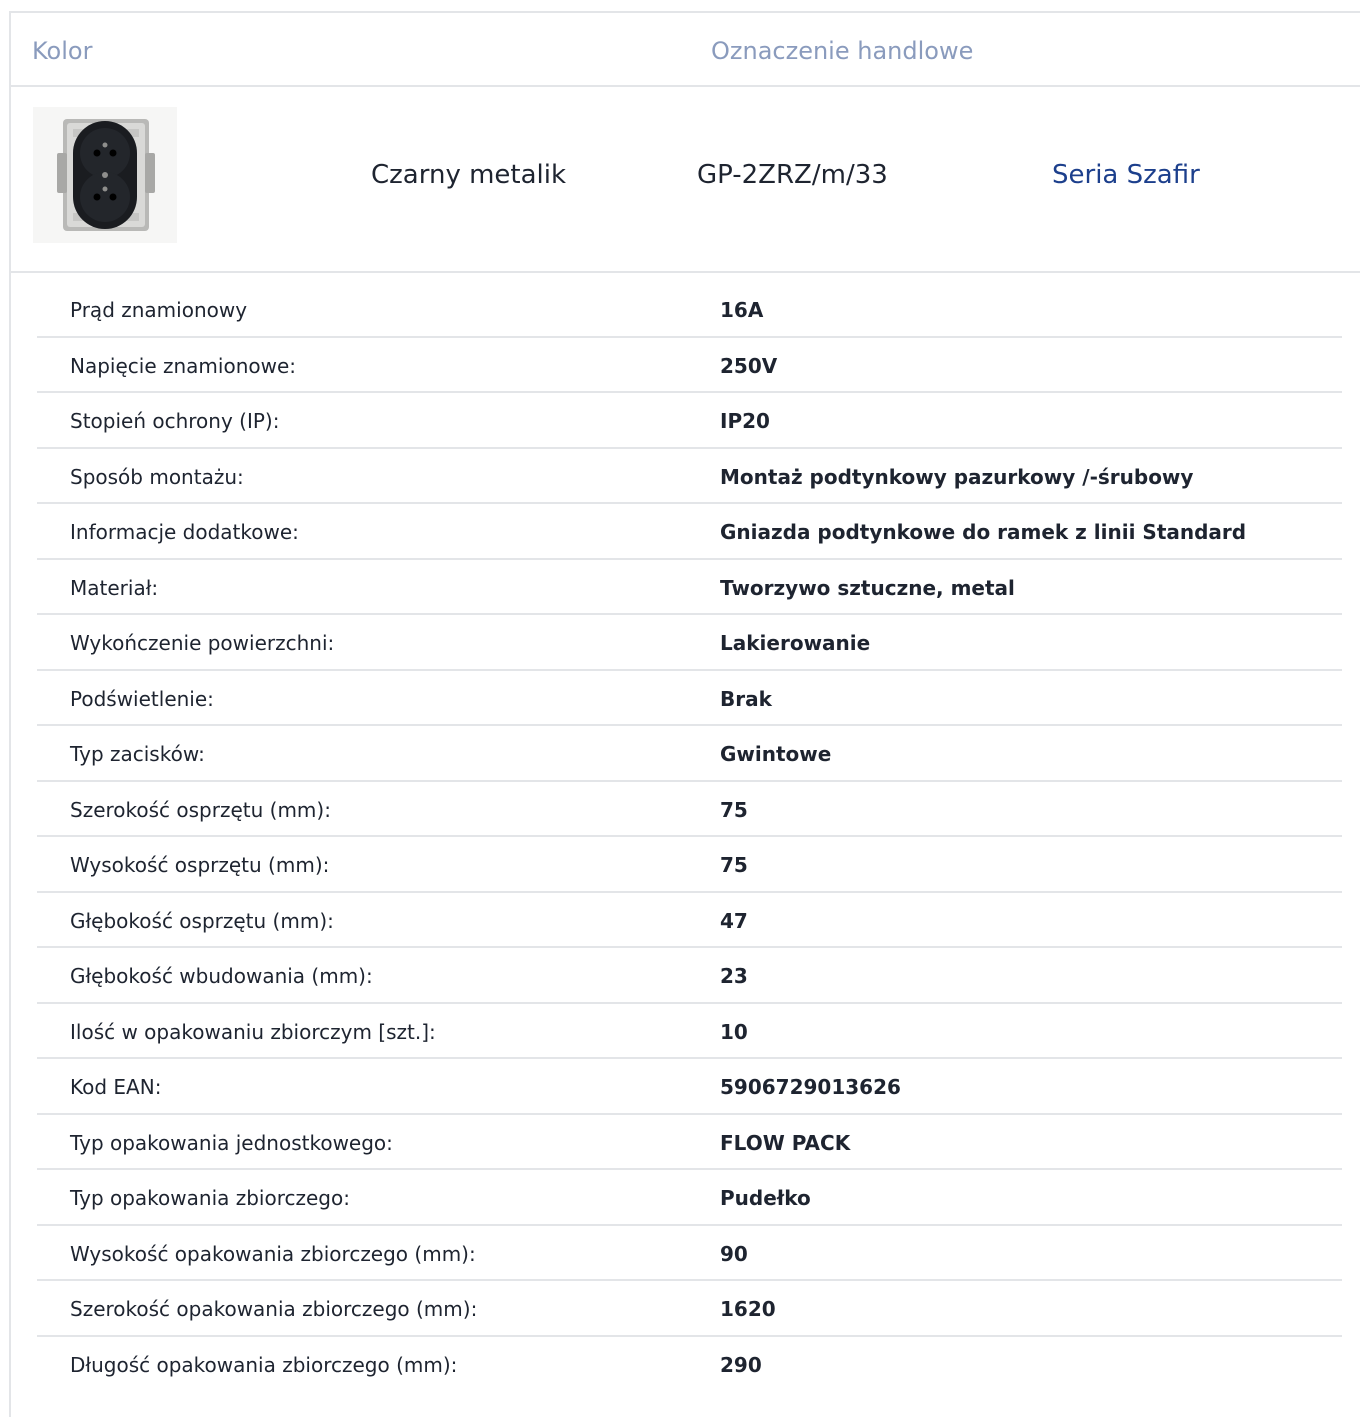 The height and width of the screenshot is (1417, 1360). What do you see at coordinates (231, 1142) in the screenshot?
I see `spec-label: Typ opakowania jednostkowego:` at bounding box center [231, 1142].